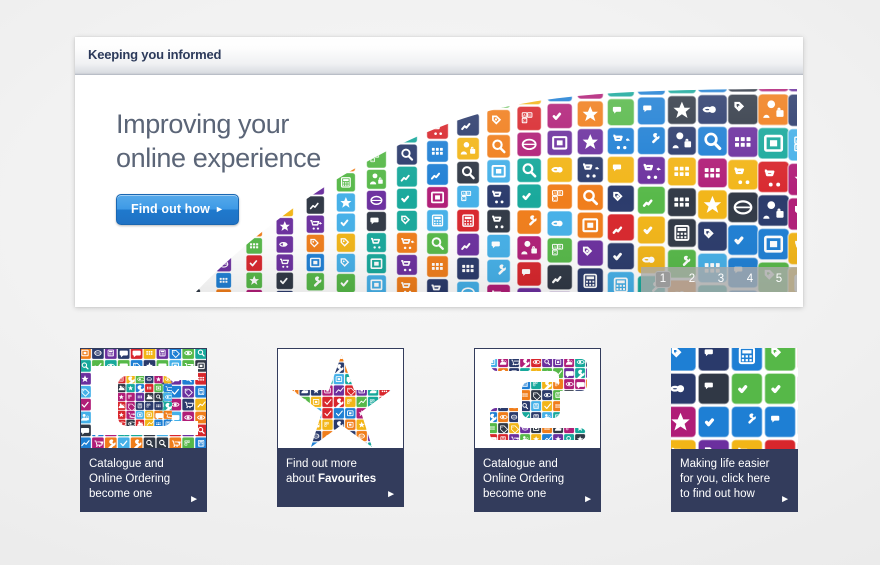 This screenshot has width=880, height=565. Describe the element at coordinates (779, 279) in the screenshot. I see `pagination-item-5: 5` at that location.